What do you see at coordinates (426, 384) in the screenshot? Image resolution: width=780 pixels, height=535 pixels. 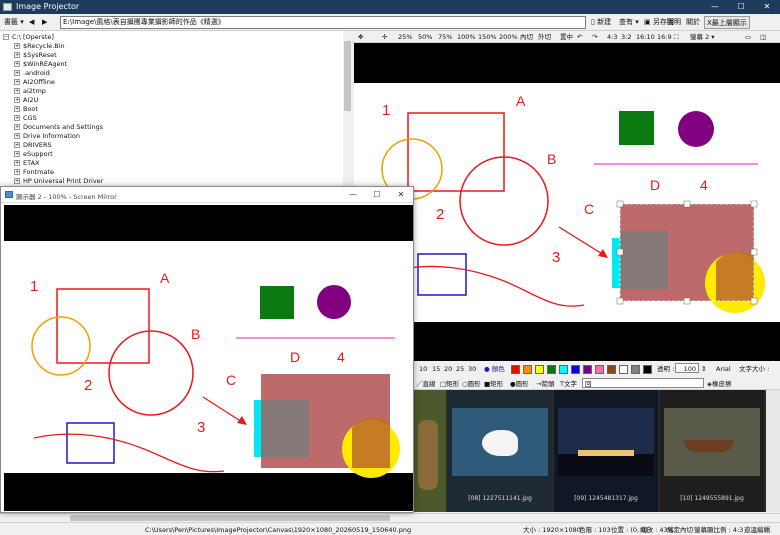 I see `line-tool: ／直線` at bounding box center [426, 384].